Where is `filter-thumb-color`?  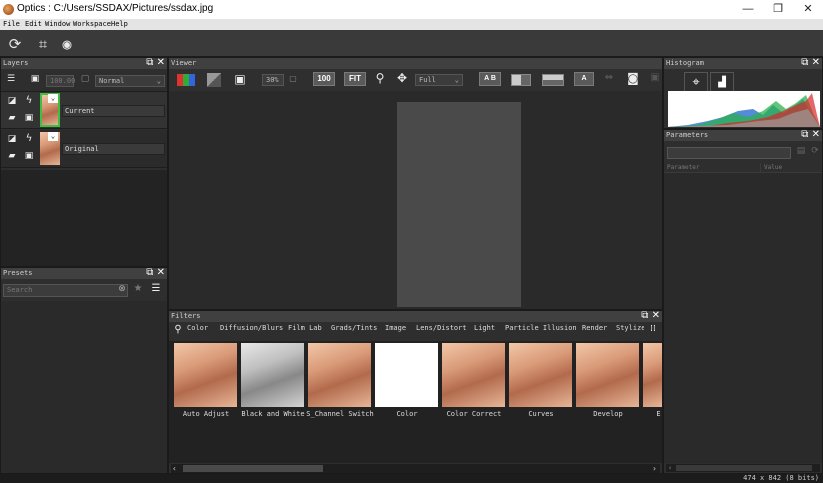
filter-thumb-color is located at coordinates (406, 375).